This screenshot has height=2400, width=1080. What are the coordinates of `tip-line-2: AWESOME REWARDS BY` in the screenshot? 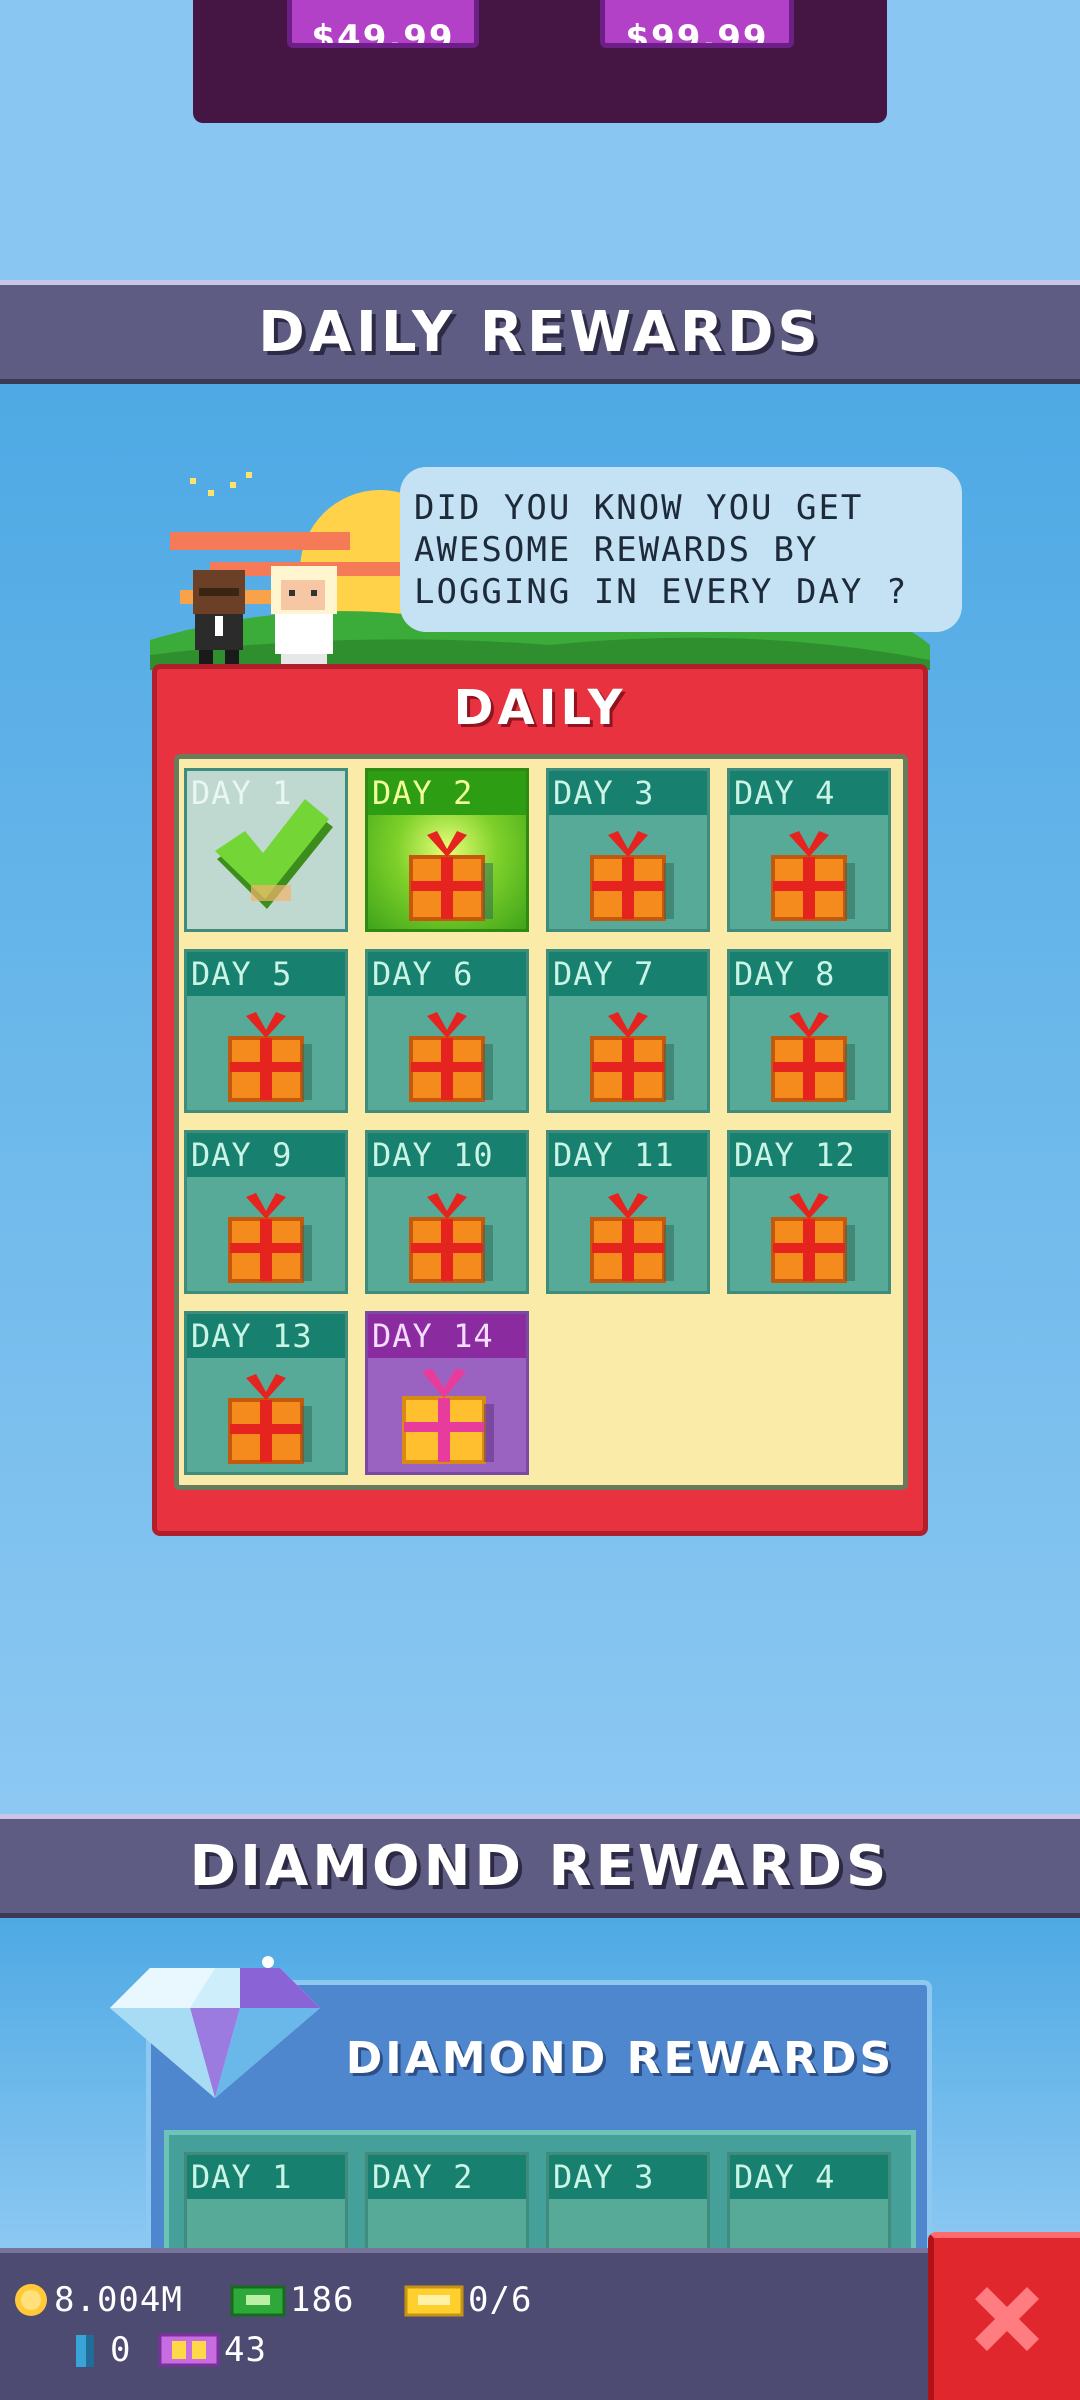 It's located at (616, 550).